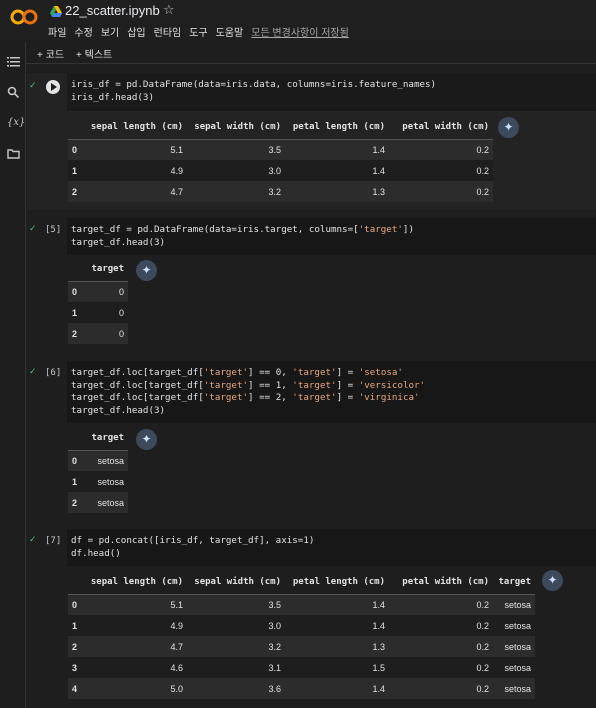  Describe the element at coordinates (378, 646) in the screenshot. I see `table-cell: 1.3` at that location.